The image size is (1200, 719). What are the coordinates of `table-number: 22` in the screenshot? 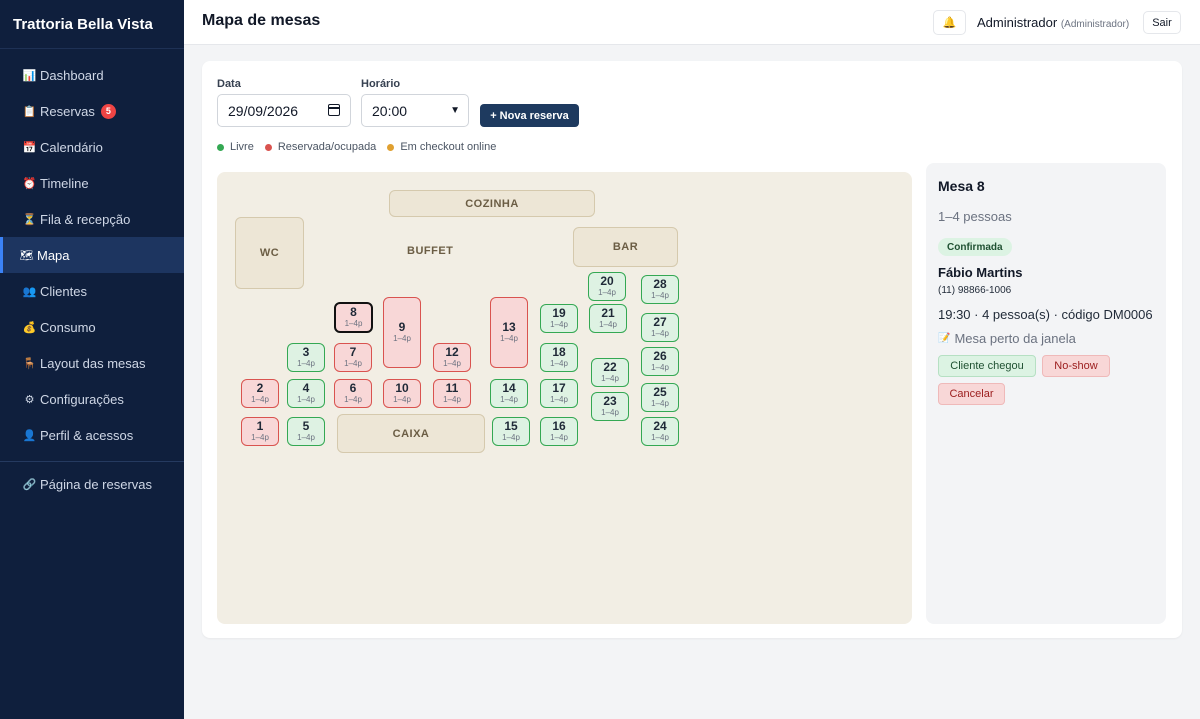 It's located at (610, 367).